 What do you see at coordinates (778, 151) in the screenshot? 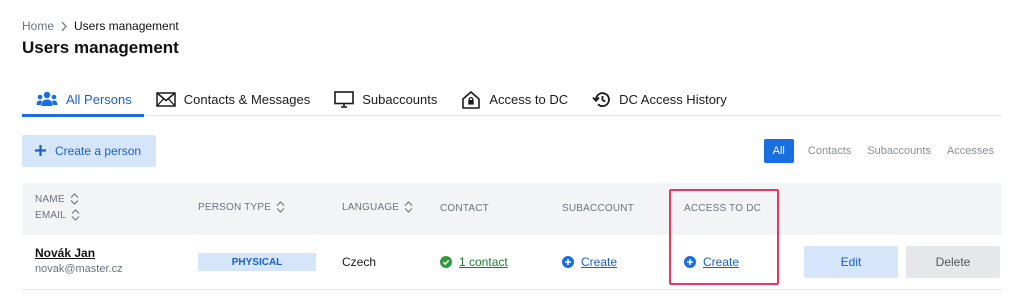
I see `filter-all: All` at bounding box center [778, 151].